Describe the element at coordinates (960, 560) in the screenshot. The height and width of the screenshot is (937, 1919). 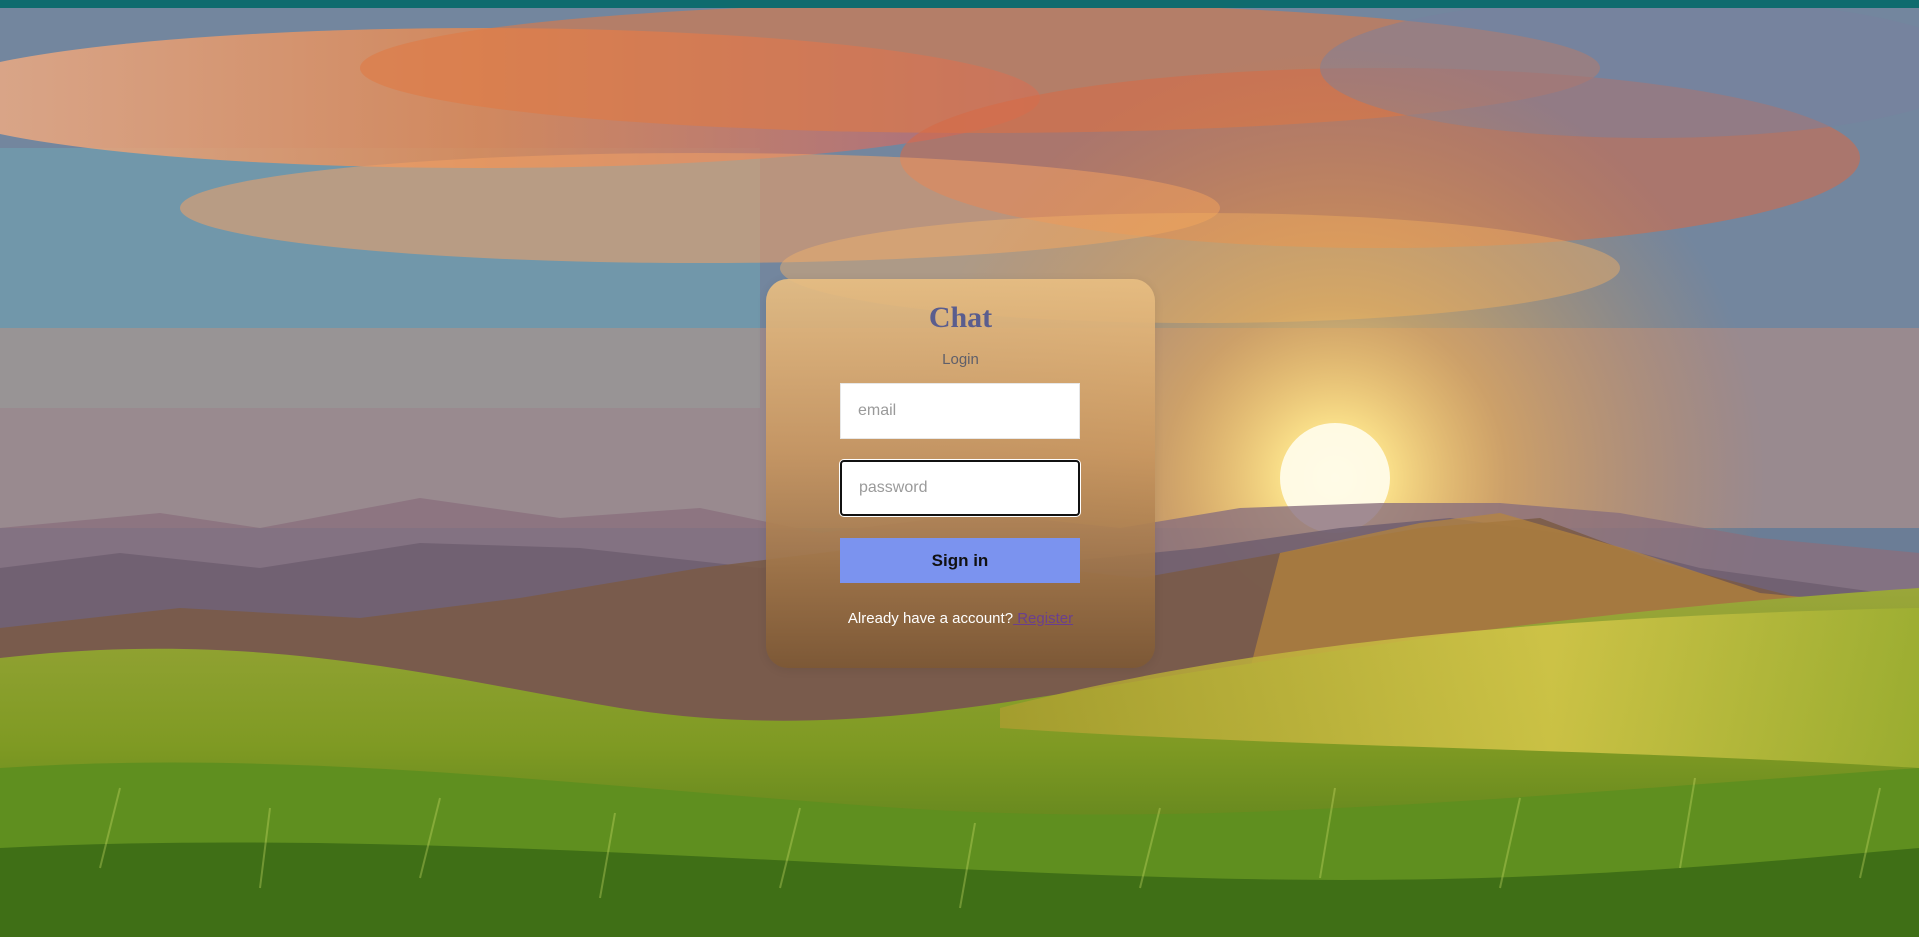
I see `sign-in-button: Sign in` at that location.